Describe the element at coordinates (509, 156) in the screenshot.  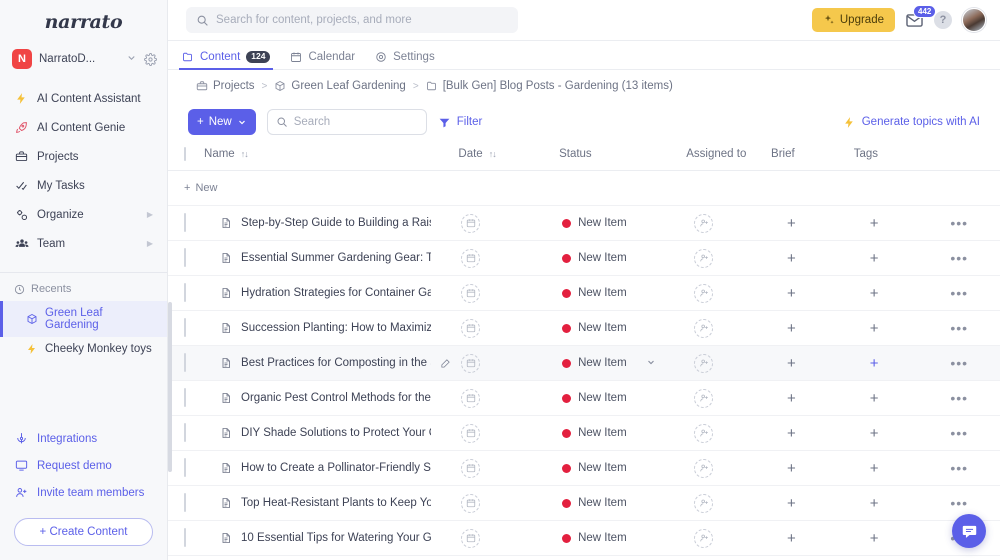
I see `th-date: Date ↑↓` at that location.